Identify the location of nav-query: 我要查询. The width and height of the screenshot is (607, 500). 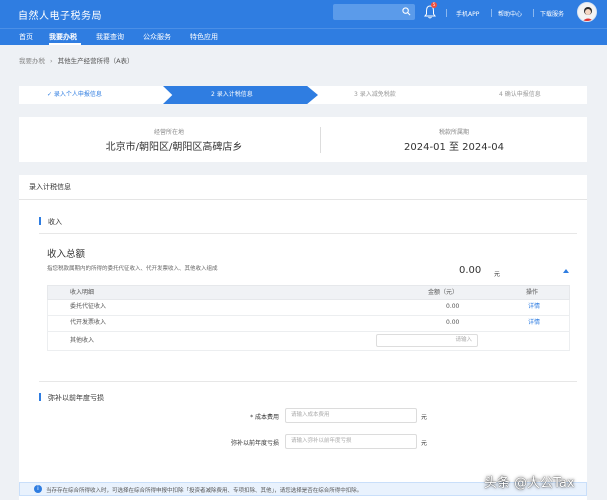
(110, 37).